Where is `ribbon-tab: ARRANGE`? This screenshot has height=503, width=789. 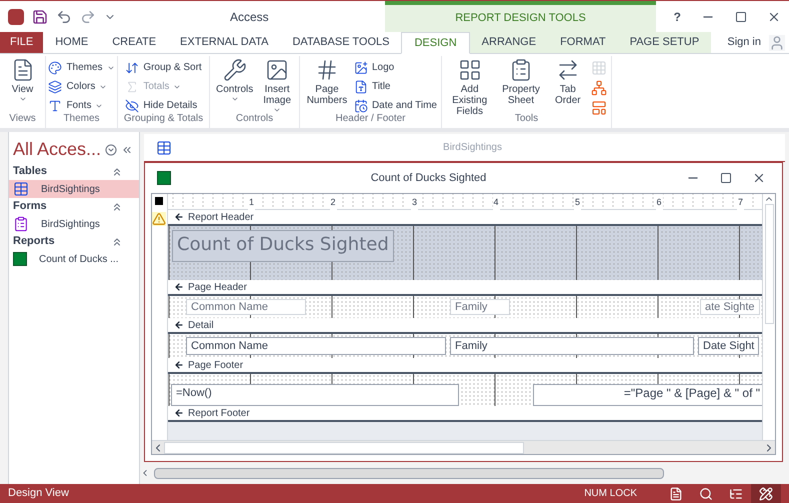 ribbon-tab: ARRANGE is located at coordinates (509, 42).